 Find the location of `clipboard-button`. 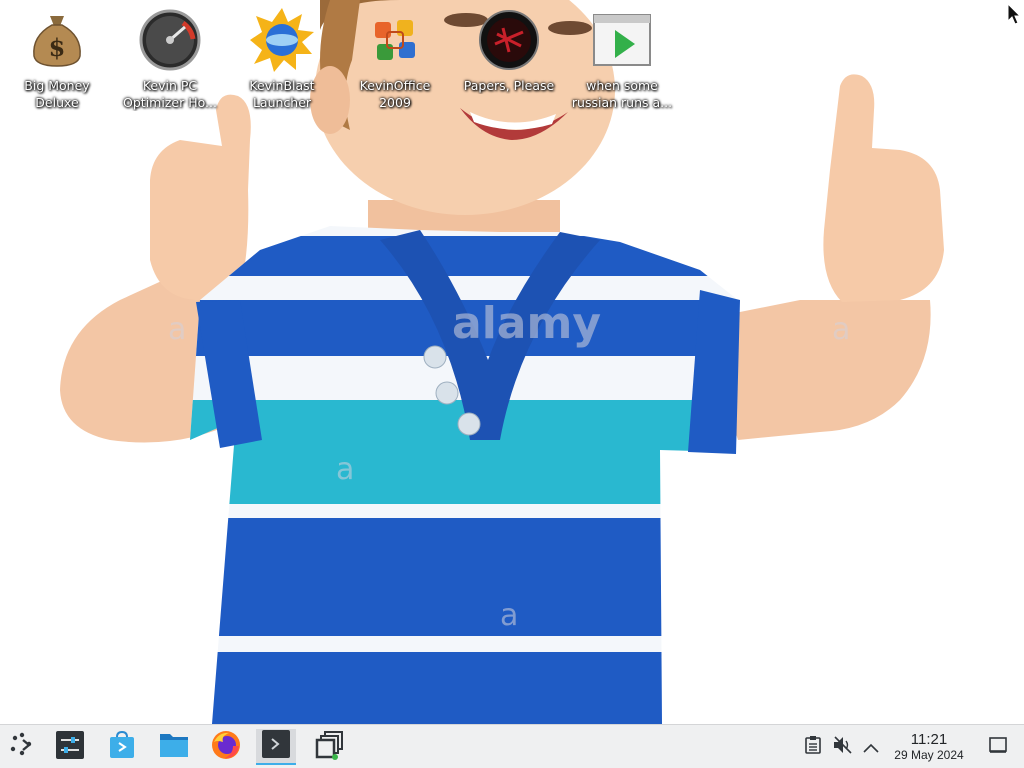

clipboard-button is located at coordinates (813, 747).